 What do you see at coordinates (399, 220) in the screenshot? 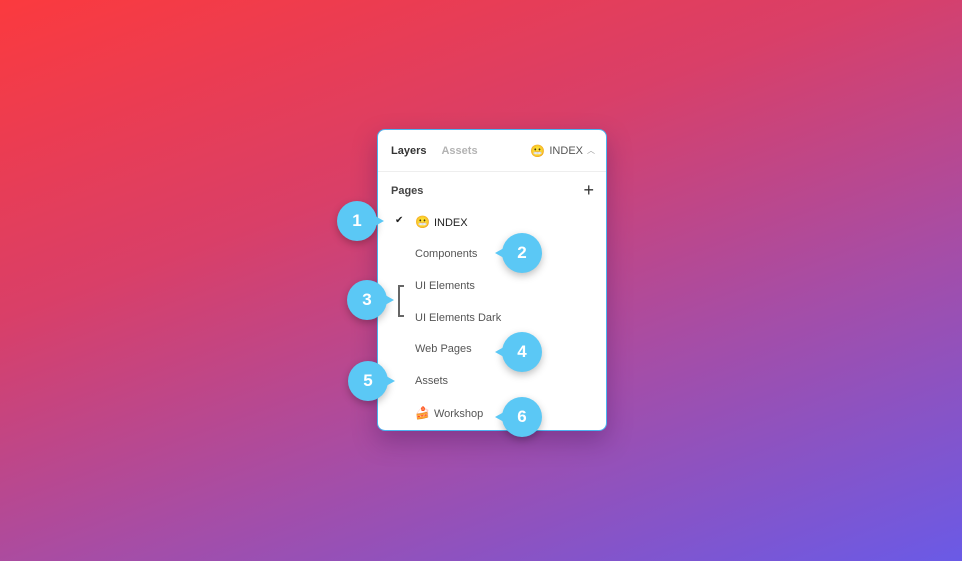
I see `checkmark-icon: ✔` at bounding box center [399, 220].